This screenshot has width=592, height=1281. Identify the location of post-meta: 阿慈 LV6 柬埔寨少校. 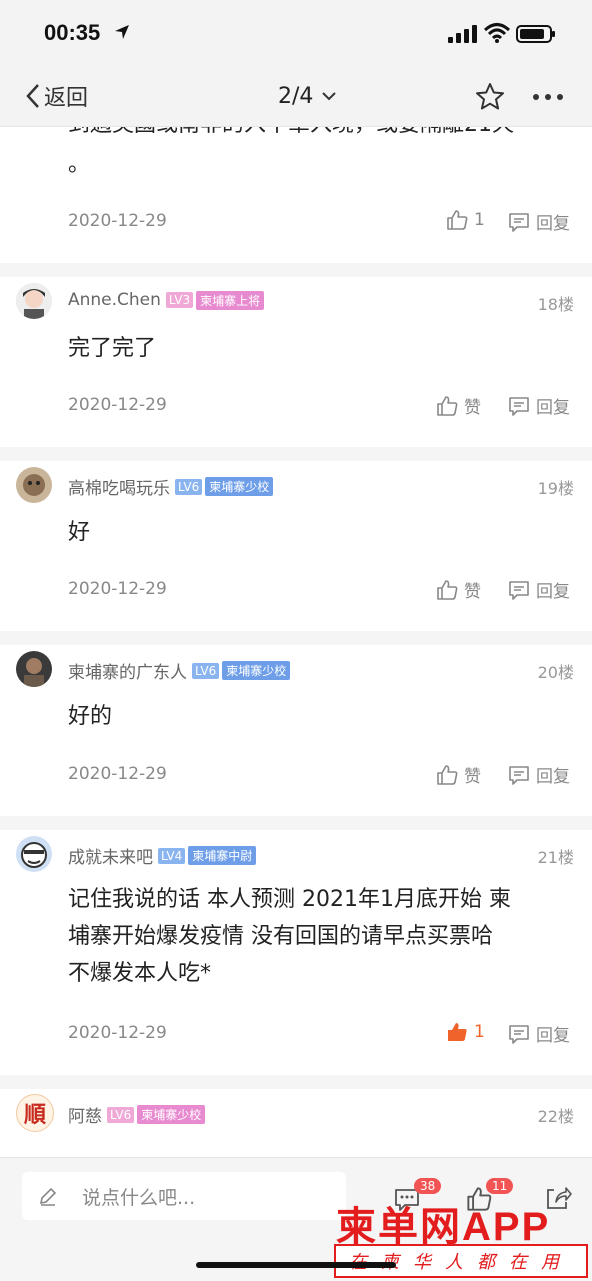
(137, 1114).